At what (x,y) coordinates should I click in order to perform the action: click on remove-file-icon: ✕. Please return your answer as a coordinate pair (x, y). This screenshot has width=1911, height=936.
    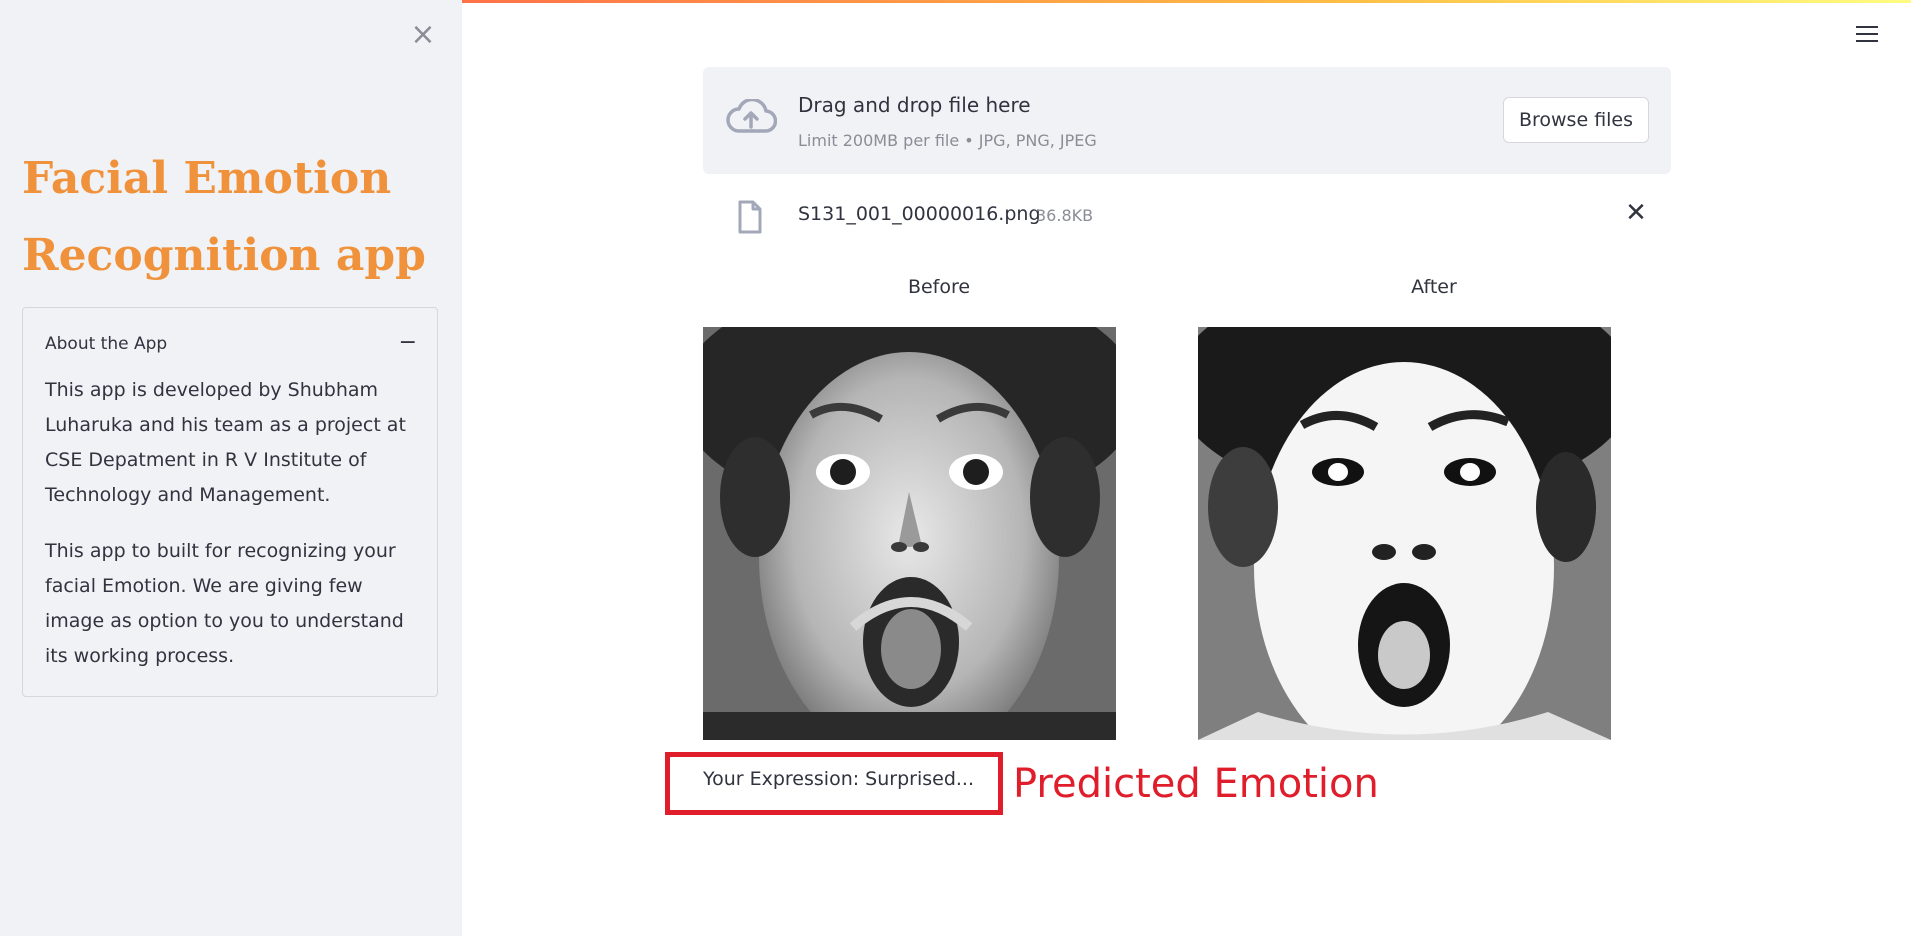
    Looking at the image, I should click on (1636, 213).